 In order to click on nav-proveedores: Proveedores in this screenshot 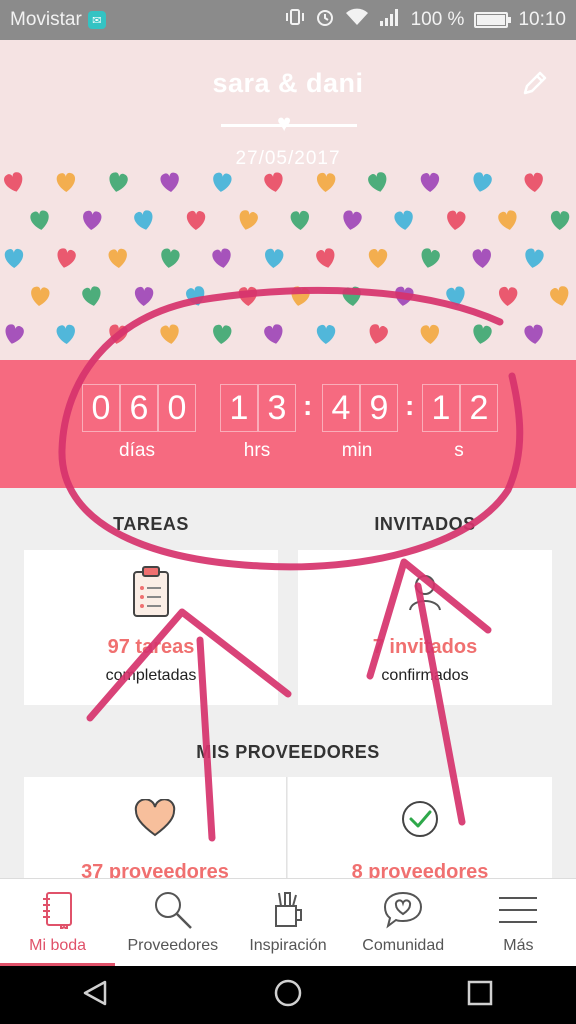, I will do `click(172, 922)`.